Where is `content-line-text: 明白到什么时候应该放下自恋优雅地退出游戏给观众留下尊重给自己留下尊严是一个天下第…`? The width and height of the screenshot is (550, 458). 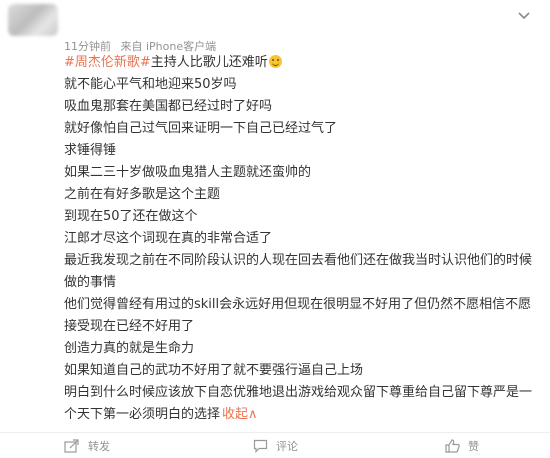 content-line-text: 明白到什么时候应该放下自恋优雅地退出游戏给观众留下尊重给自己留下尊严是一个天下第… is located at coordinates (298, 403).